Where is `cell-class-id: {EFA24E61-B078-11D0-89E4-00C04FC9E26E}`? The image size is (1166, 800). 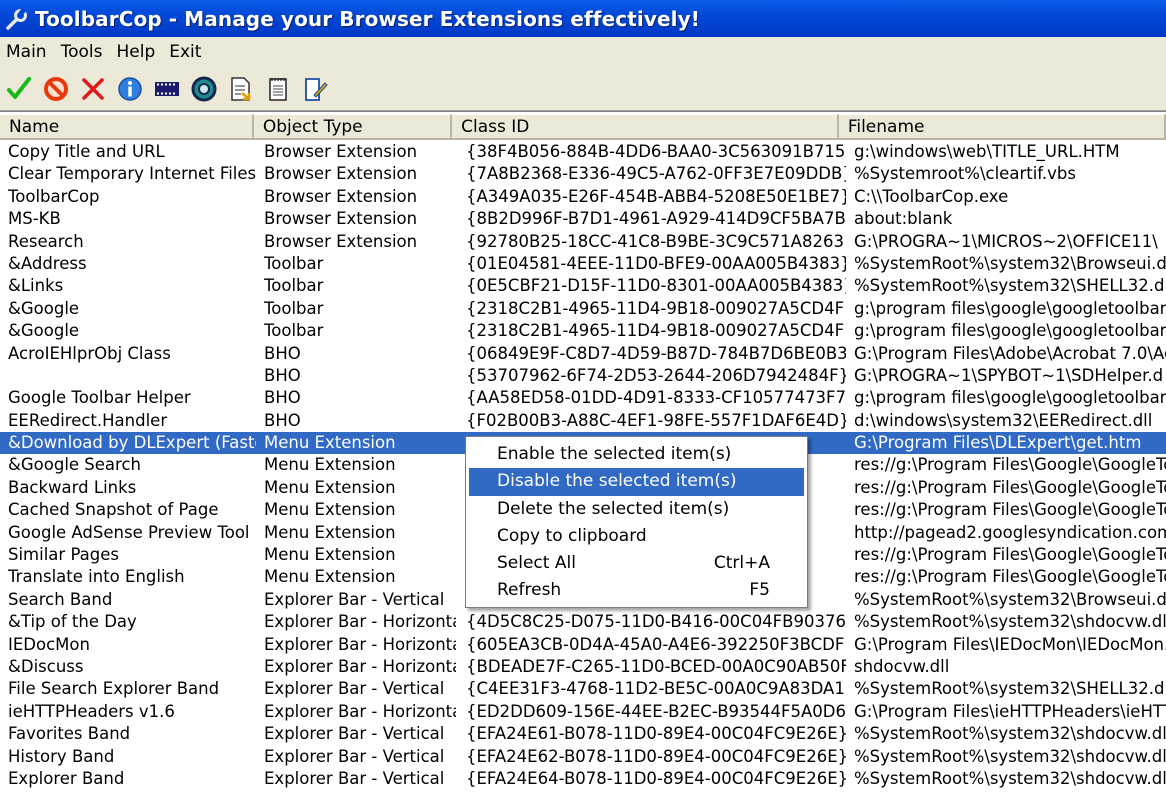 cell-class-id: {EFA24E61-B078-11D0-89E4-00C04FC9E26E} is located at coordinates (656, 734).